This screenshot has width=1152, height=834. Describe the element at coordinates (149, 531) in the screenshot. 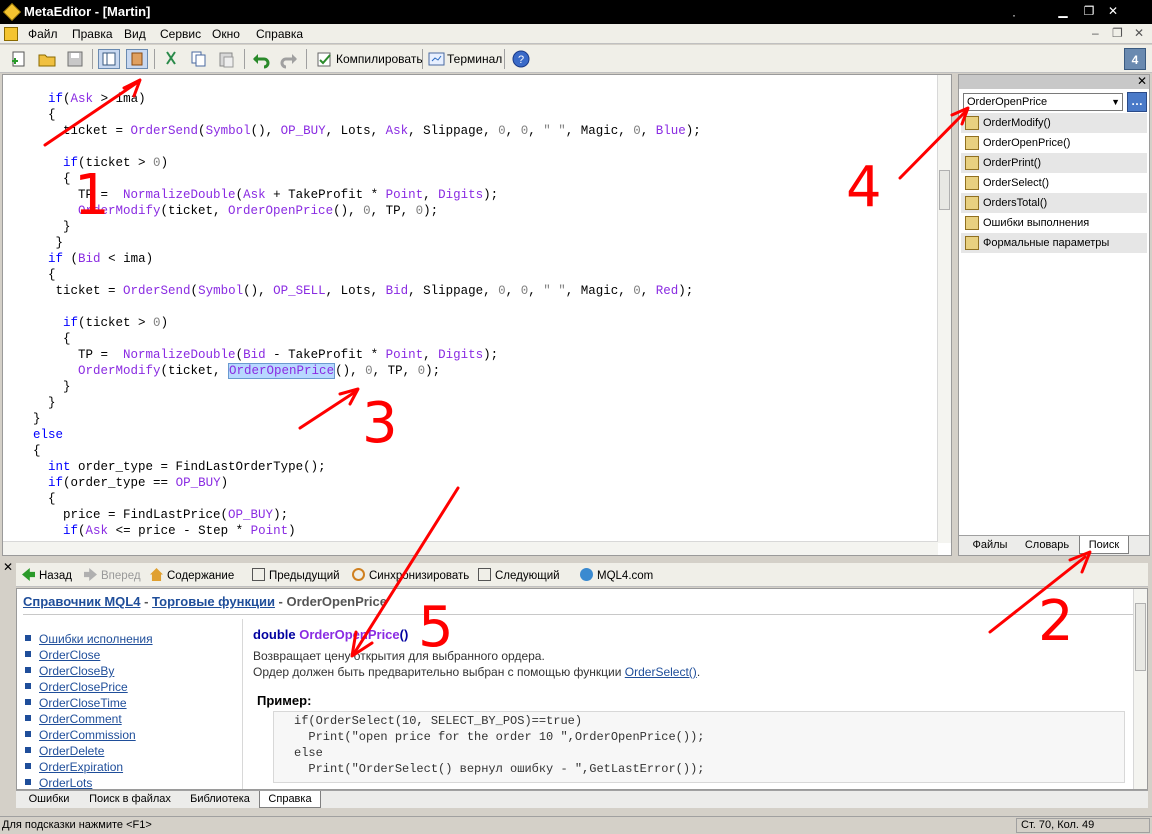

I see `code-line: if(Ask <= price - Step * Point)` at that location.